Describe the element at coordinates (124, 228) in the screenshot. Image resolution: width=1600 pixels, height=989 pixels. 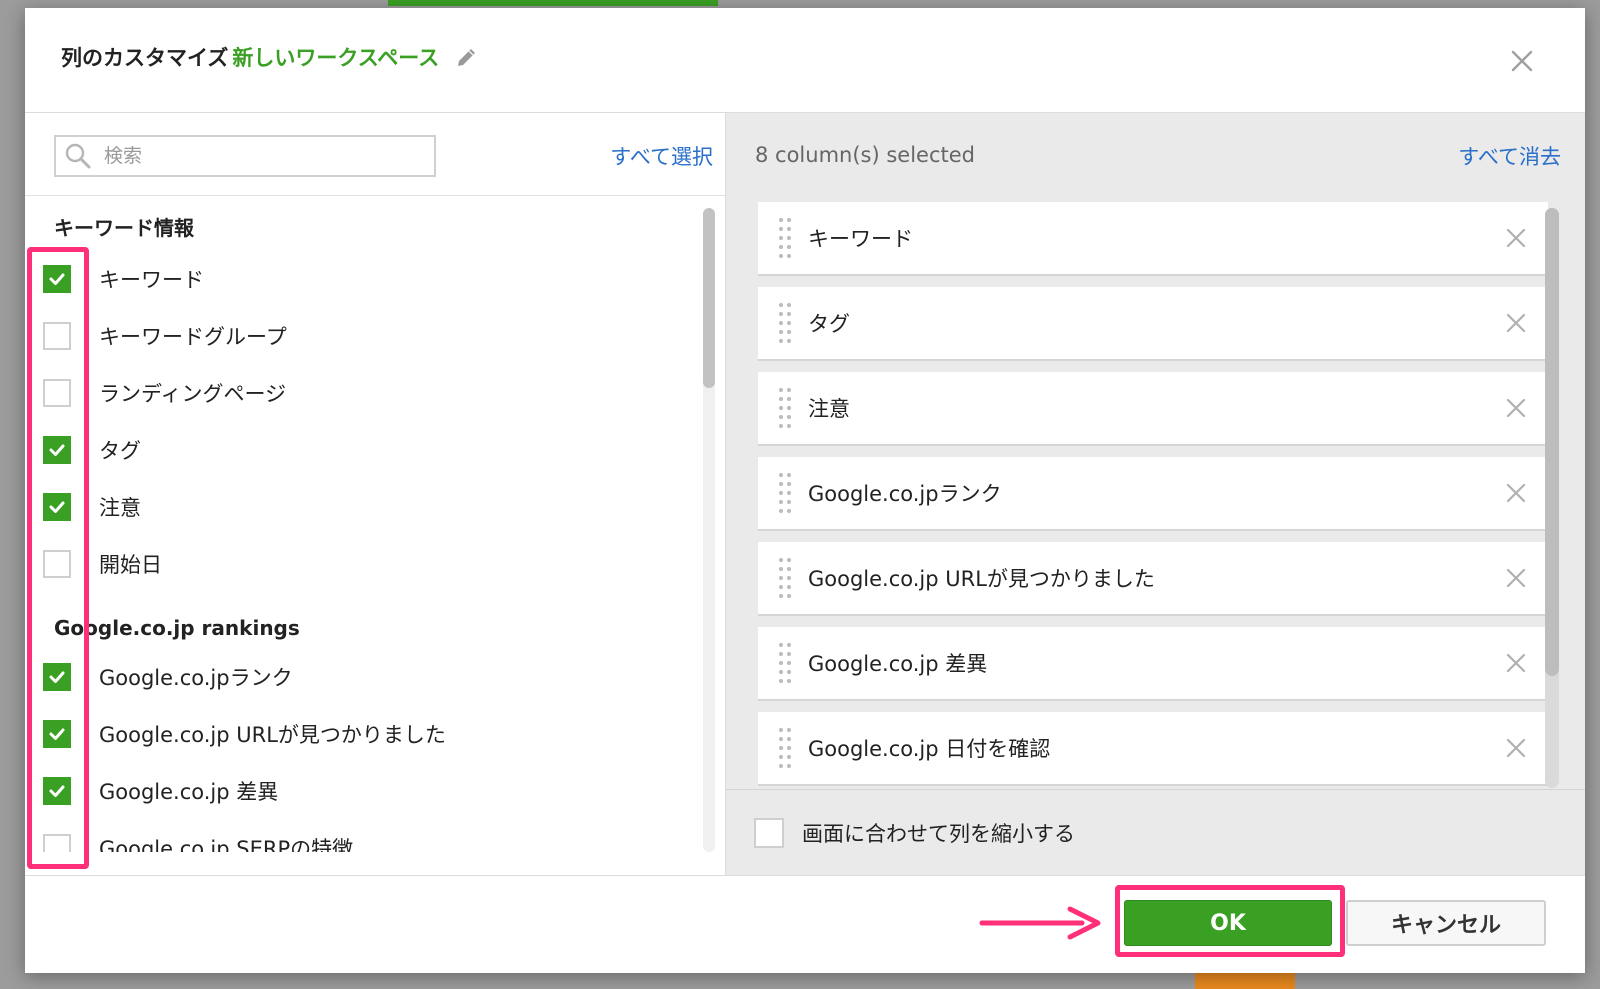
I see `group-header: キーワード情報` at that location.